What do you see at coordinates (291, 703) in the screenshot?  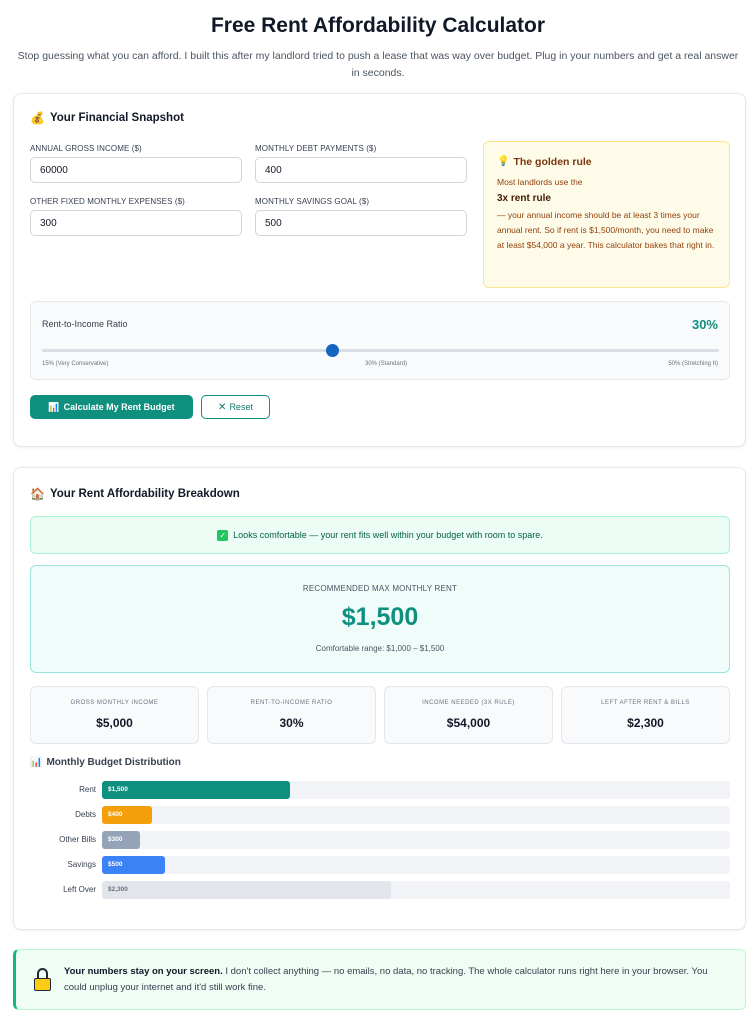 I see `stat-label: Rent-to-Income Ratio` at bounding box center [291, 703].